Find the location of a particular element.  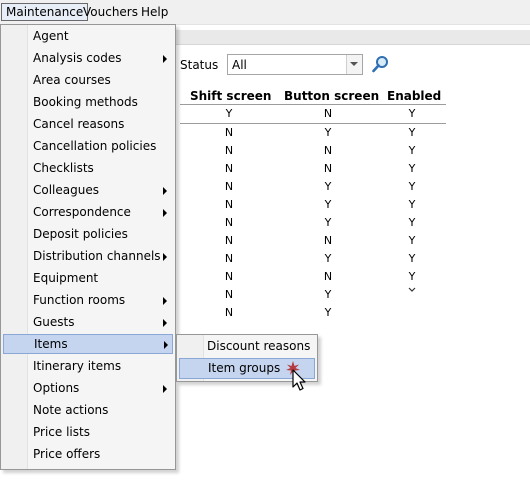

menu-maintenance: Maintenance is located at coordinates (45, 12).